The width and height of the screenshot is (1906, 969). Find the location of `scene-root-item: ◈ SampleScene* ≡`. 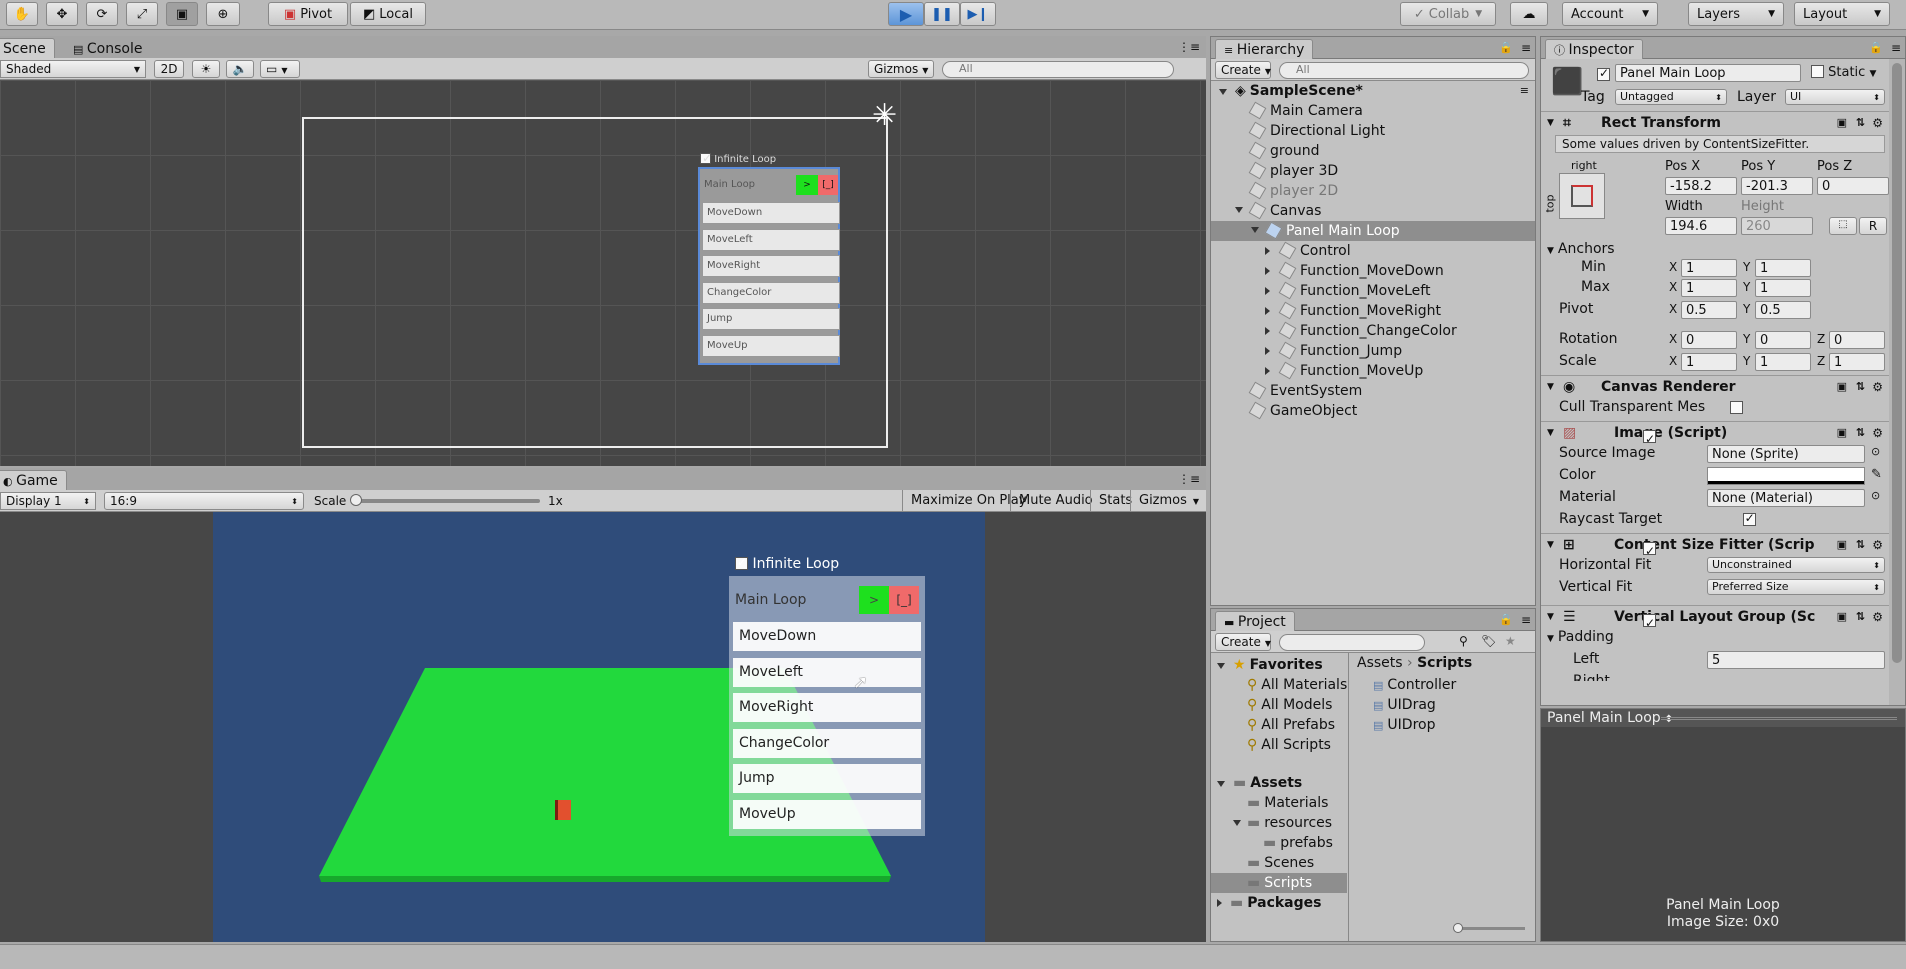

scene-root-item: ◈ SampleScene* ≡ is located at coordinates (1377, 91).